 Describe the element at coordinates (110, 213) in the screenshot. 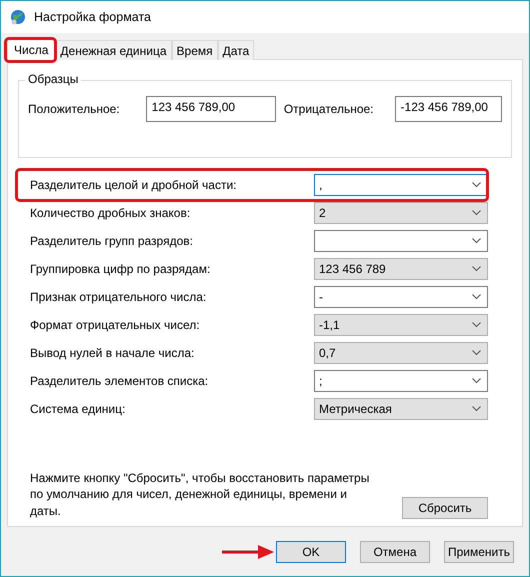

I see `setting-label: Количество дробных знаков:` at that location.